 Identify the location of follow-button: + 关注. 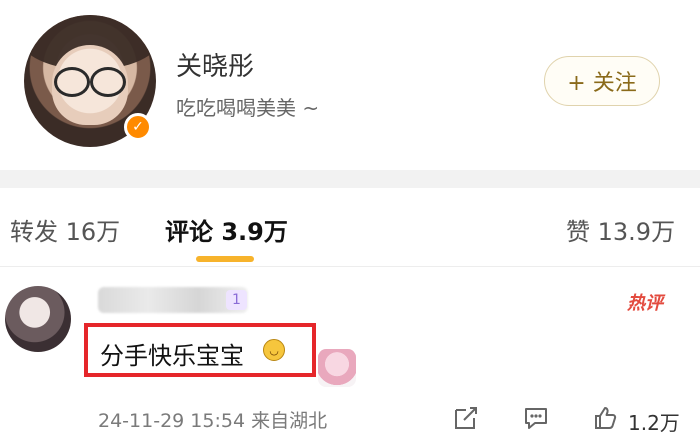
(602, 81).